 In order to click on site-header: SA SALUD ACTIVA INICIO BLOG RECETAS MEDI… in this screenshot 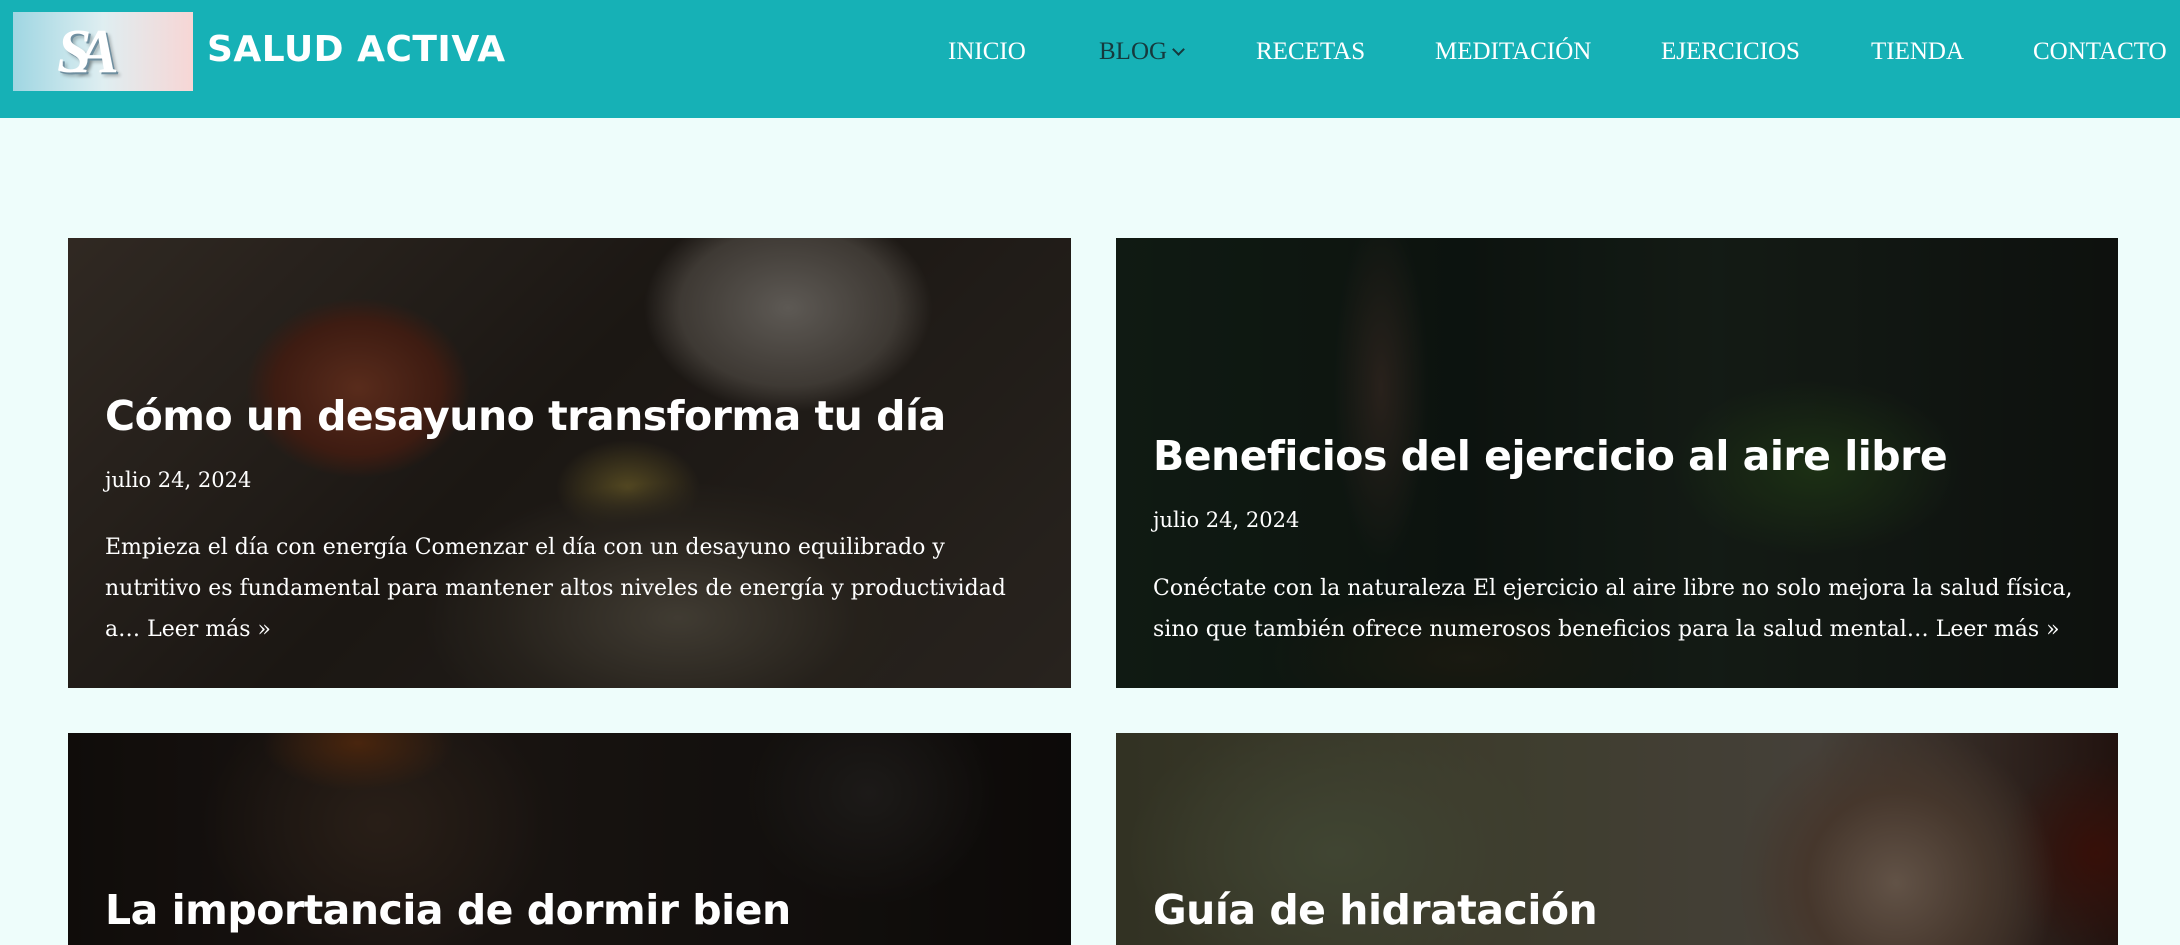, I will do `click(1090, 59)`.